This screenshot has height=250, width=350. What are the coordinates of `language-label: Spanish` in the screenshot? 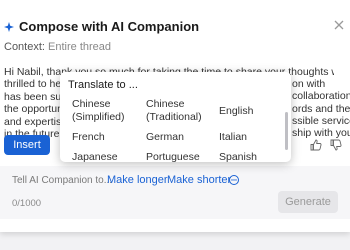 It's located at (238, 156).